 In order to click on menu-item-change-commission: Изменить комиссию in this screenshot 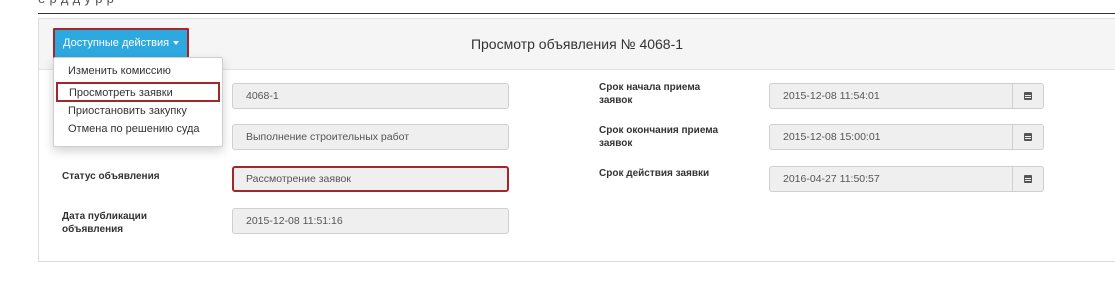, I will do `click(119, 71)`.